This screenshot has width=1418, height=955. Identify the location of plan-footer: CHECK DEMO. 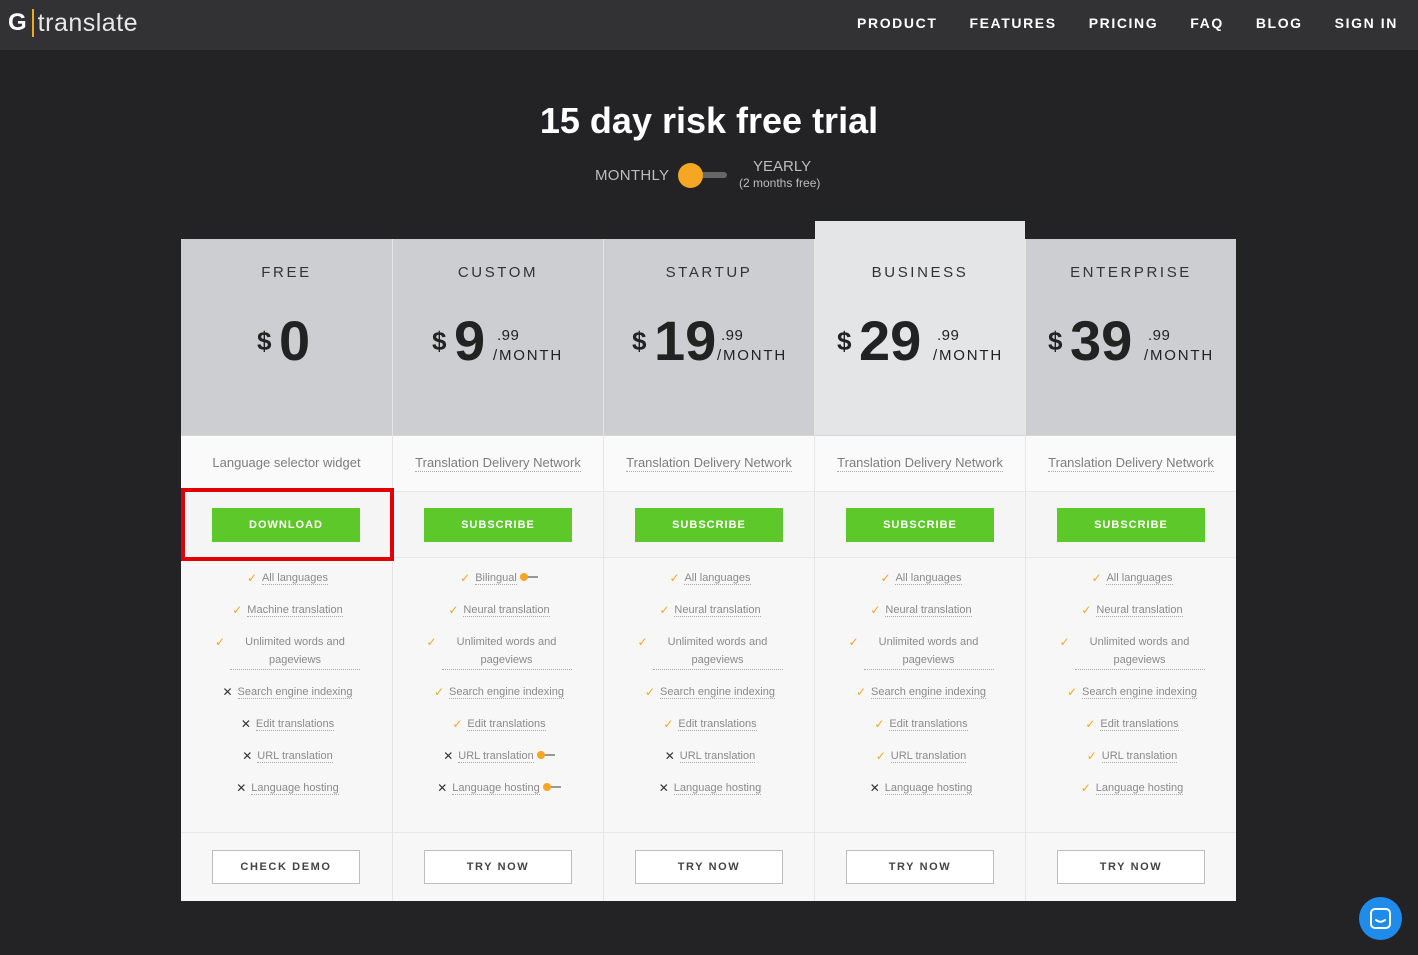
(286, 866).